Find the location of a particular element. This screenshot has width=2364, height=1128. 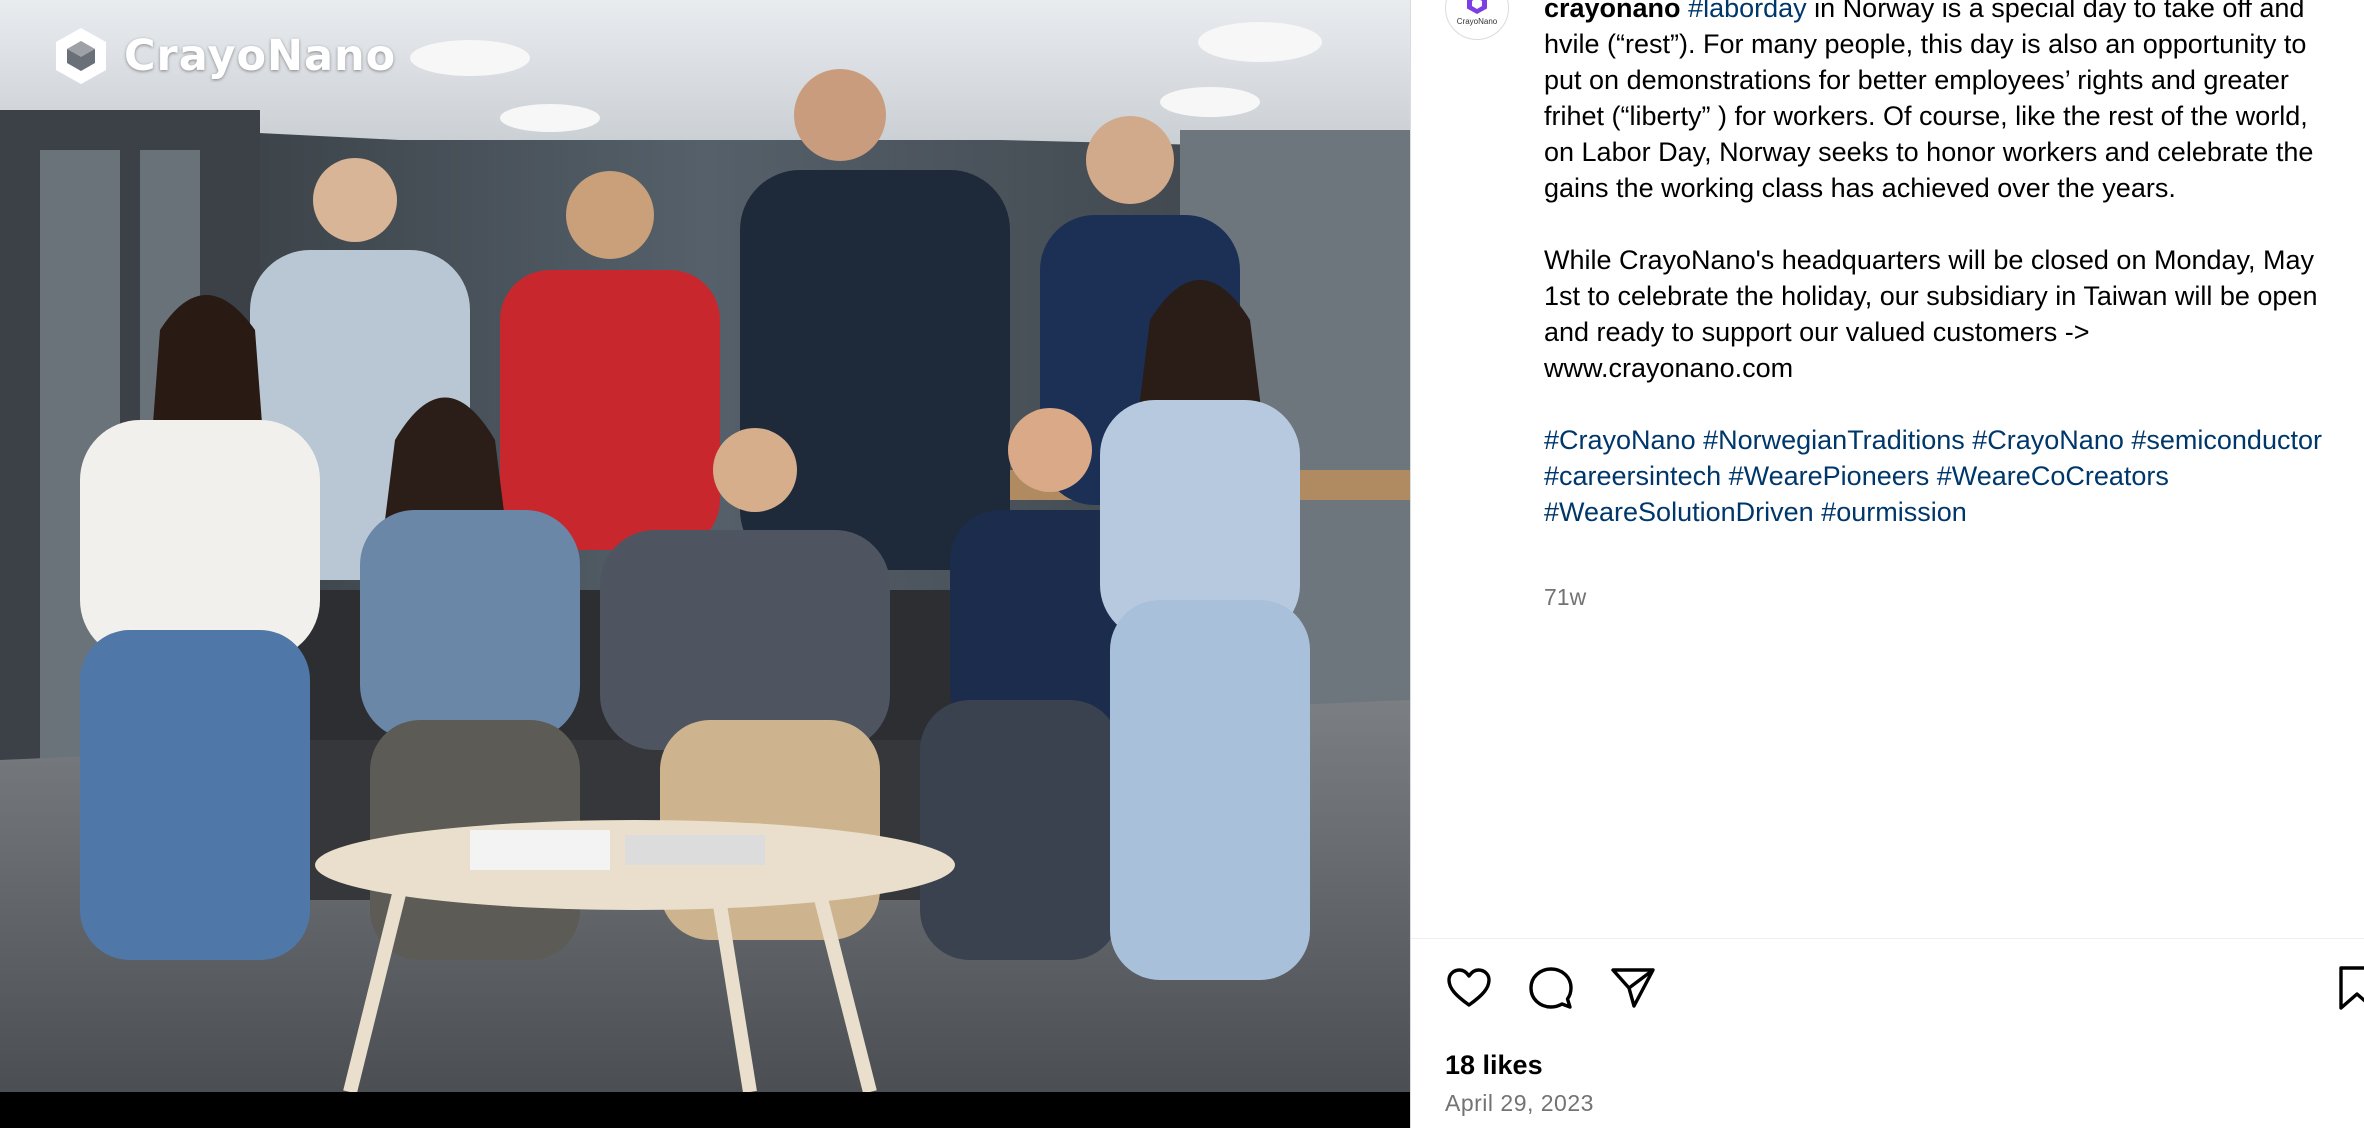

hashtag-link: #WeareCoCreators is located at coordinates (2053, 476).